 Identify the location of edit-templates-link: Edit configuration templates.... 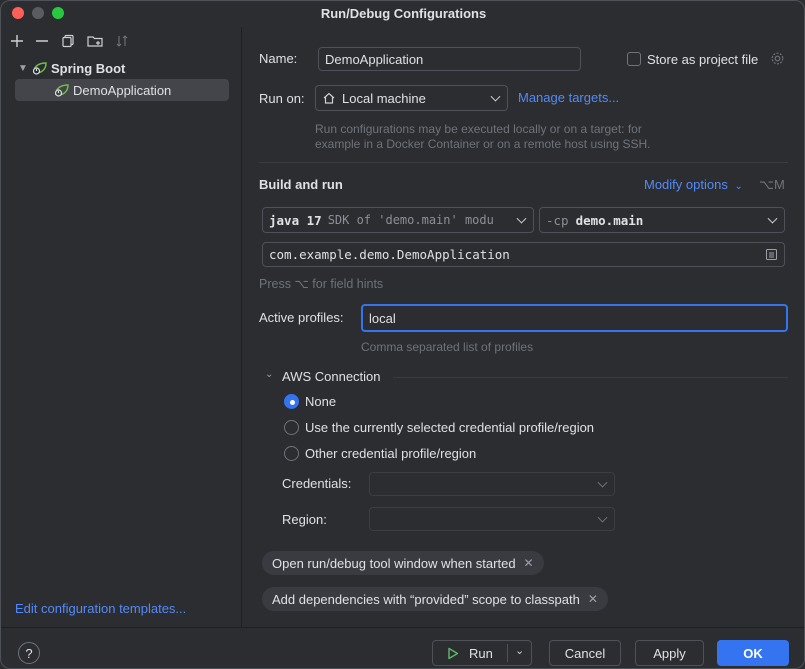
(100, 608).